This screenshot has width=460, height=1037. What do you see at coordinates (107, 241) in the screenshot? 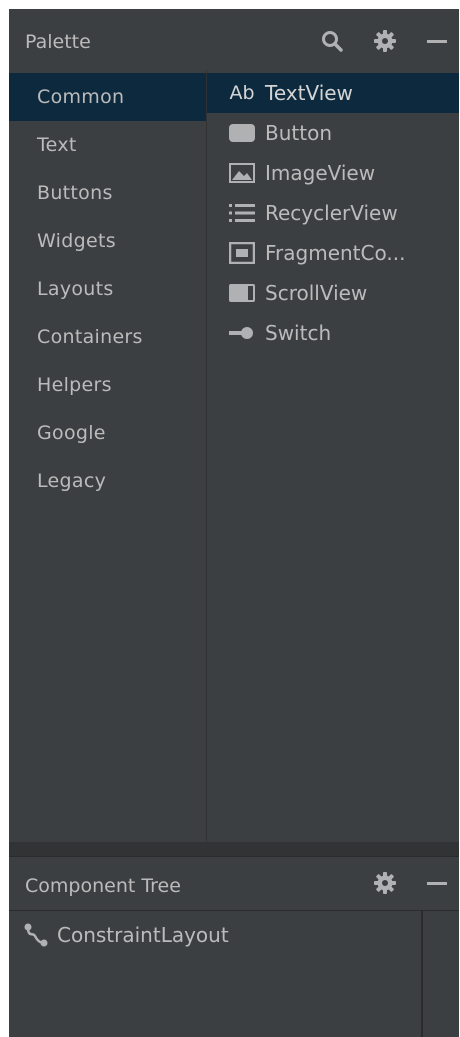
I see `category-widgets: Widgets` at bounding box center [107, 241].